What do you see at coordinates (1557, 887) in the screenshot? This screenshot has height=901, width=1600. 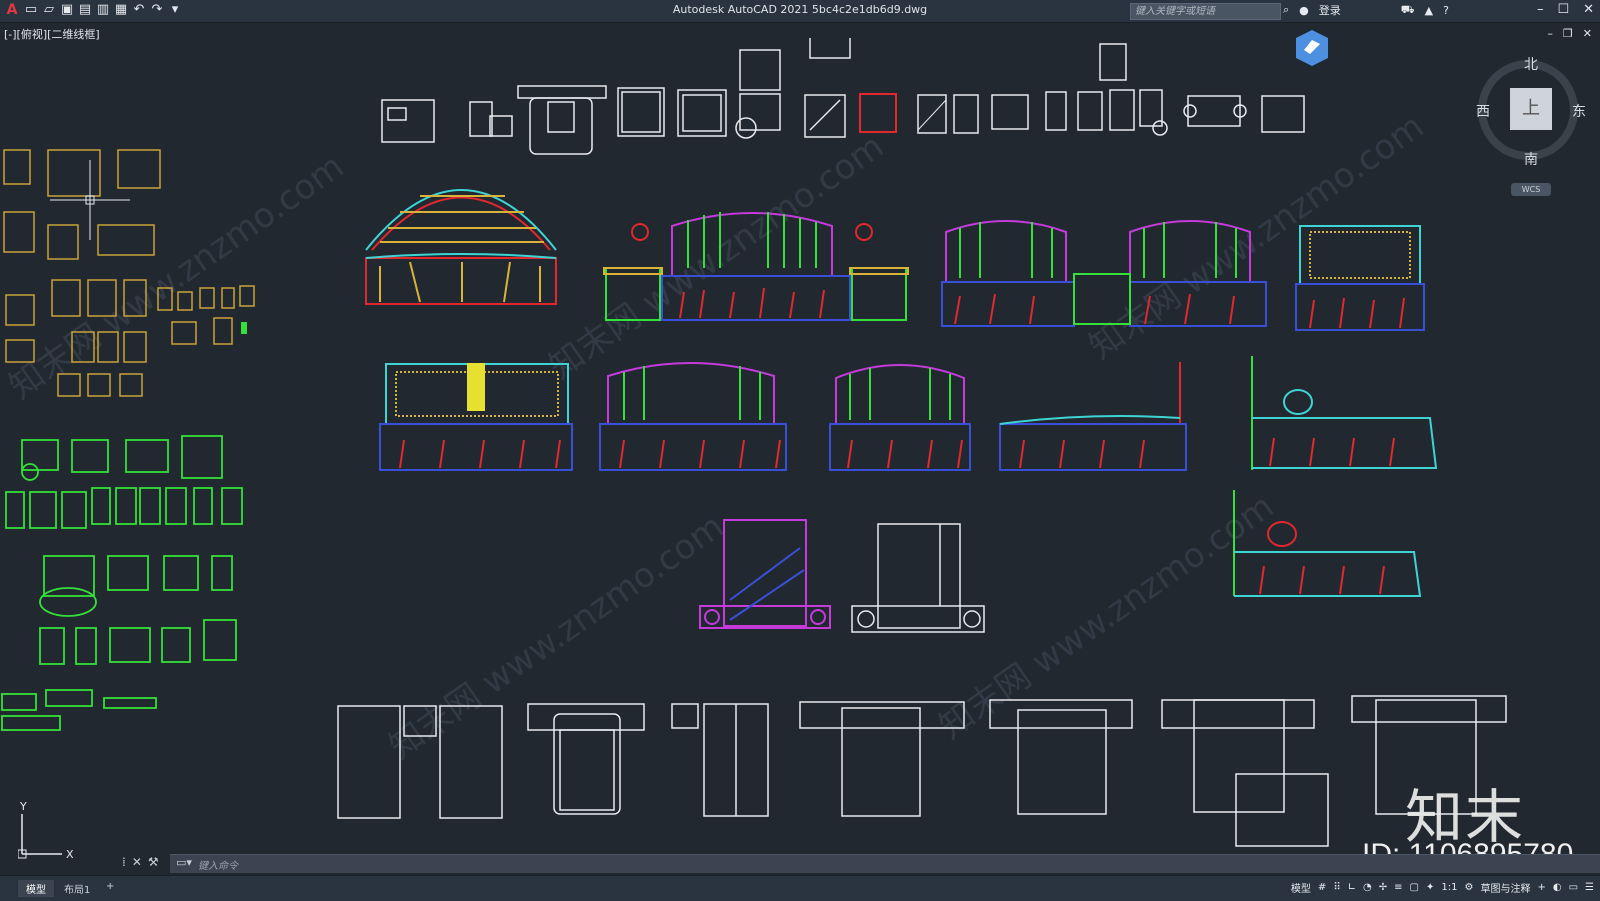 I see `isolate-icon: ◐` at bounding box center [1557, 887].